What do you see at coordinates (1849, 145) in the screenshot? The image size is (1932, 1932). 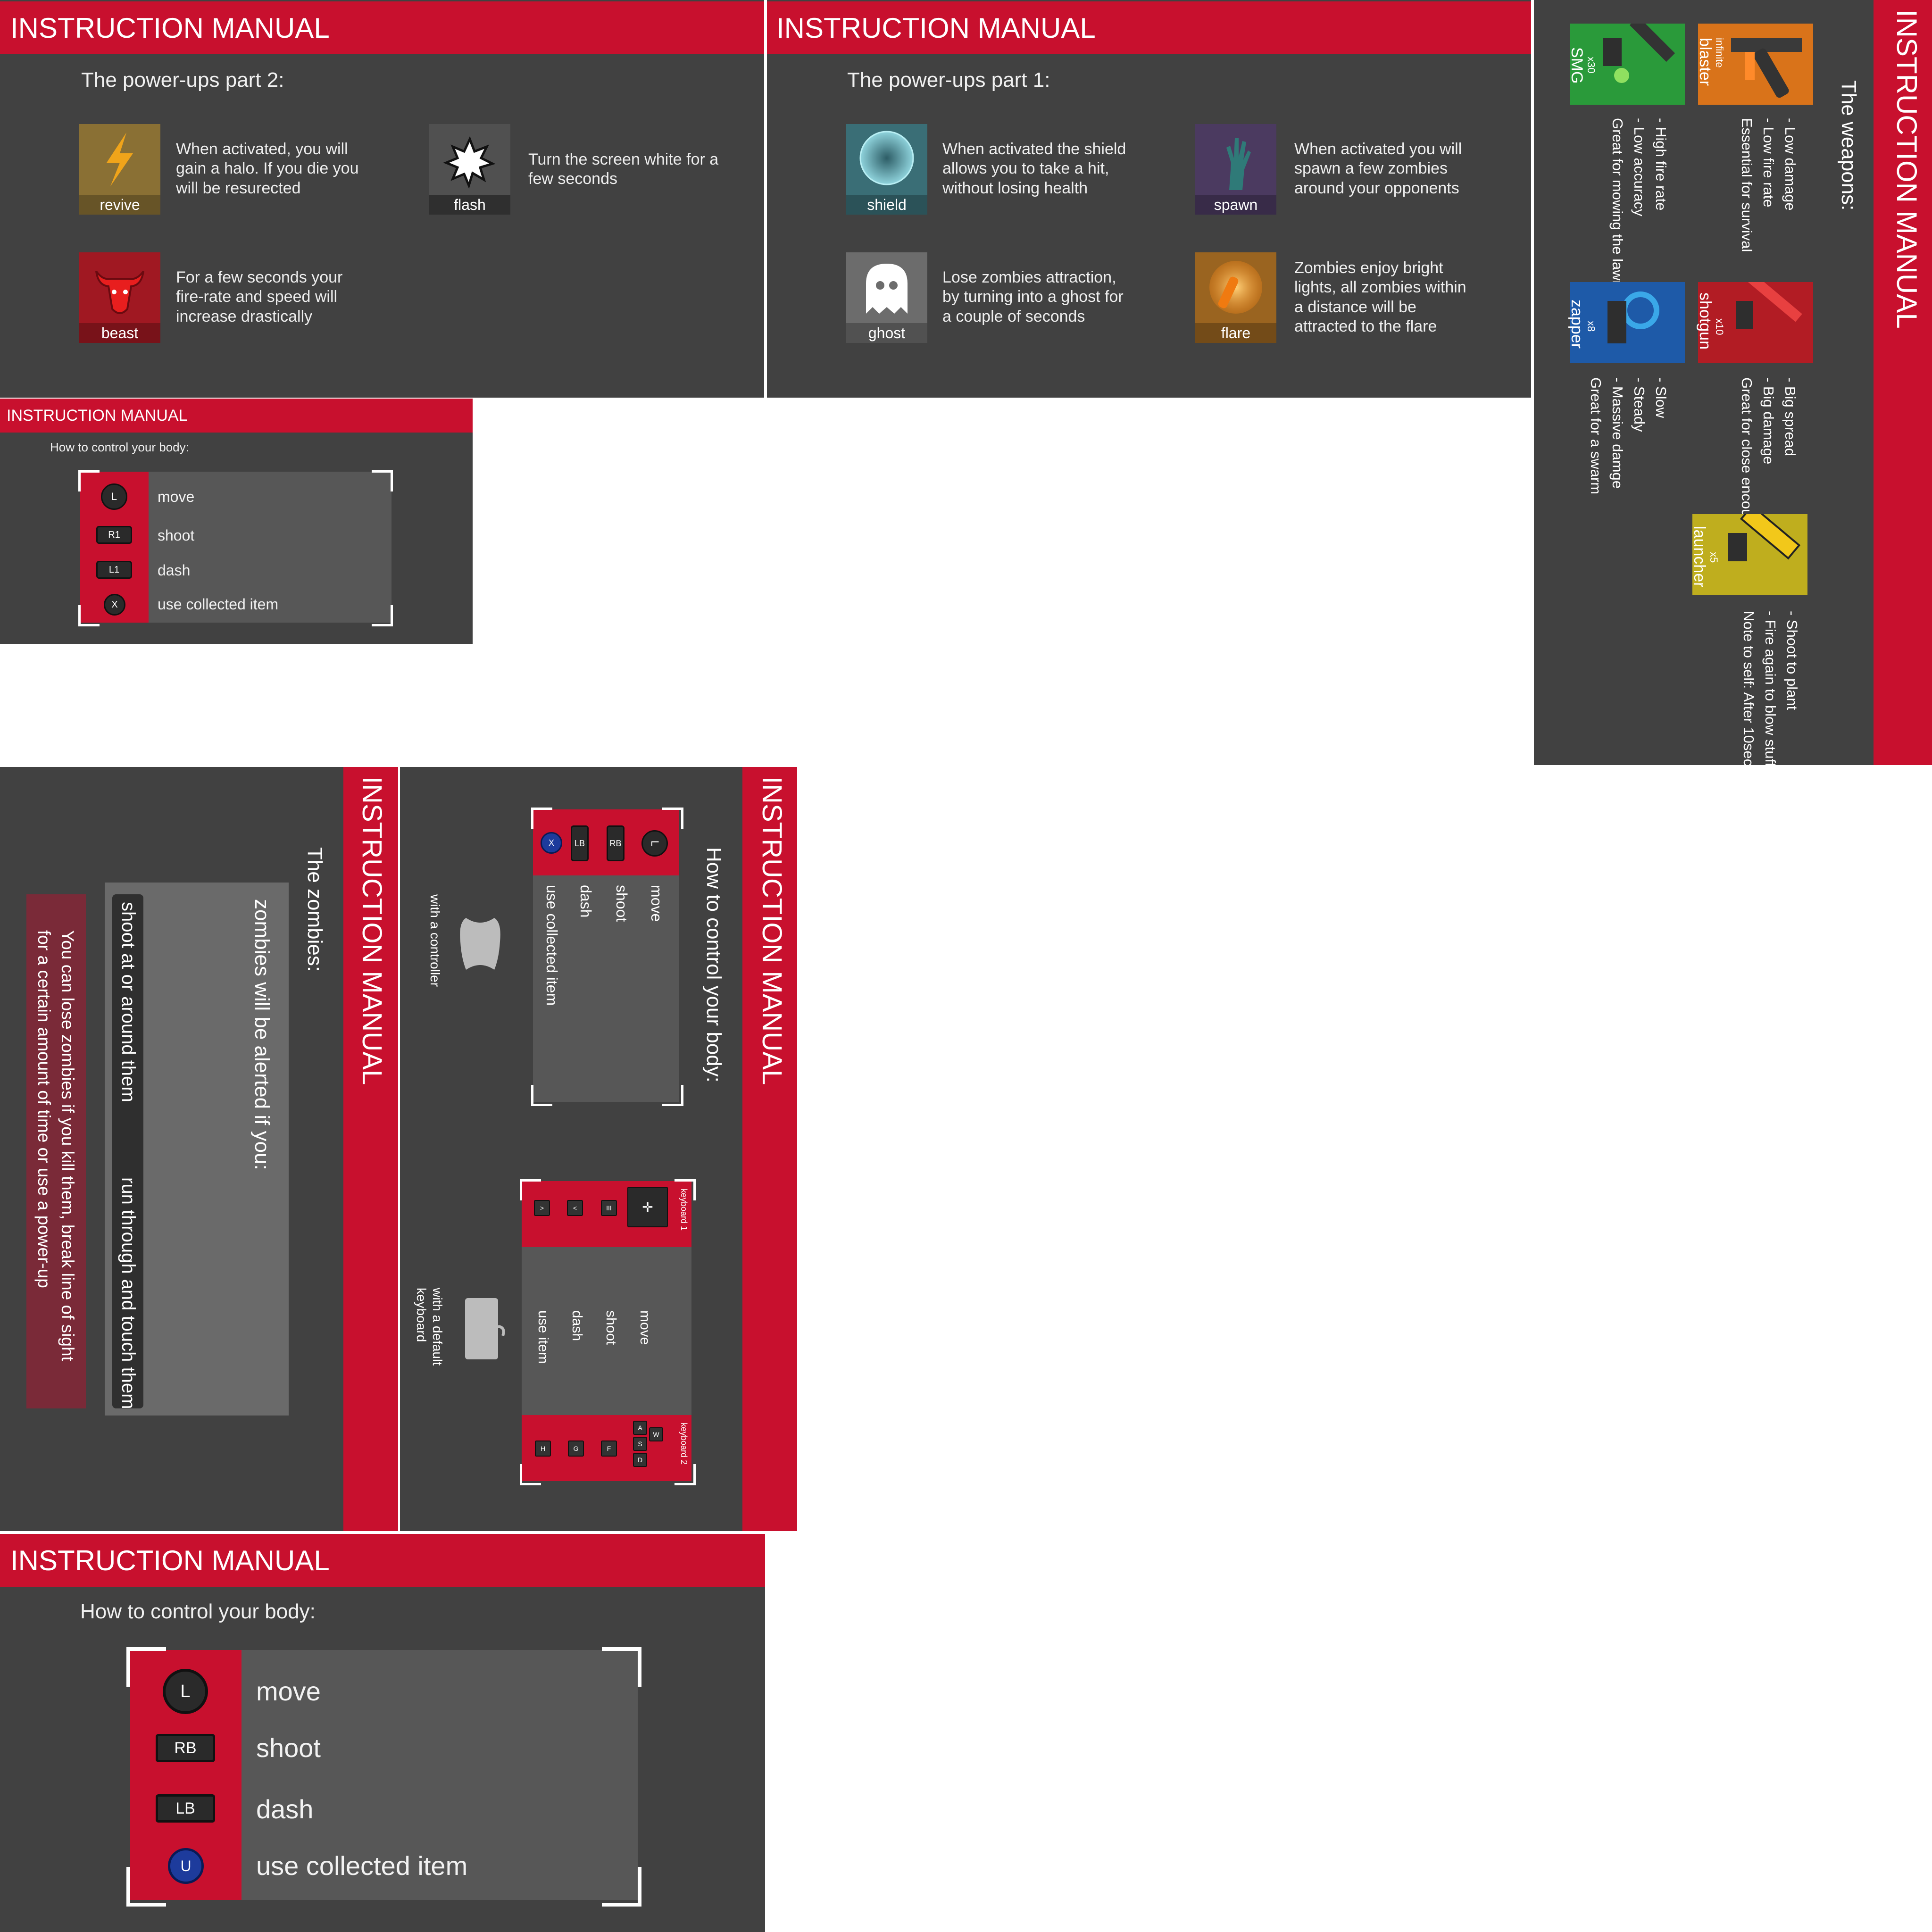 I see `section-subtitle: The weapons:` at bounding box center [1849, 145].